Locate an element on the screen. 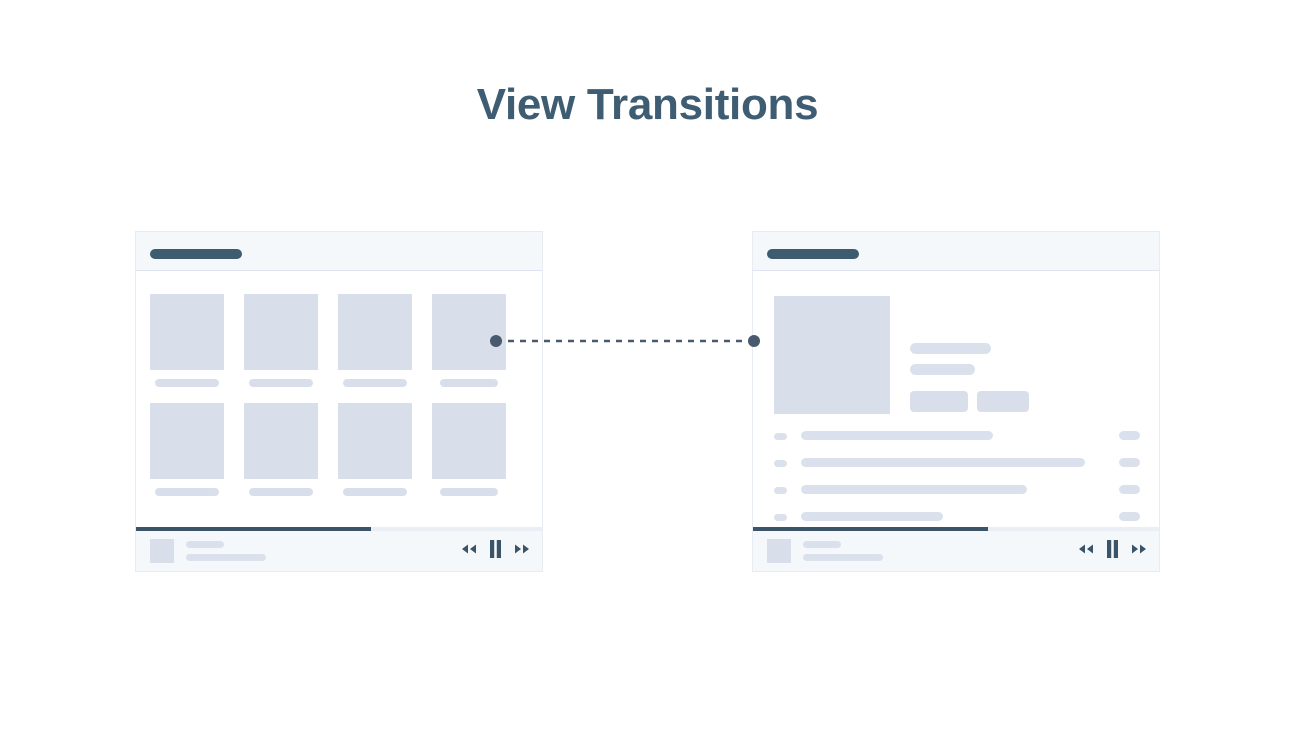  track-list is located at coordinates (957, 481).